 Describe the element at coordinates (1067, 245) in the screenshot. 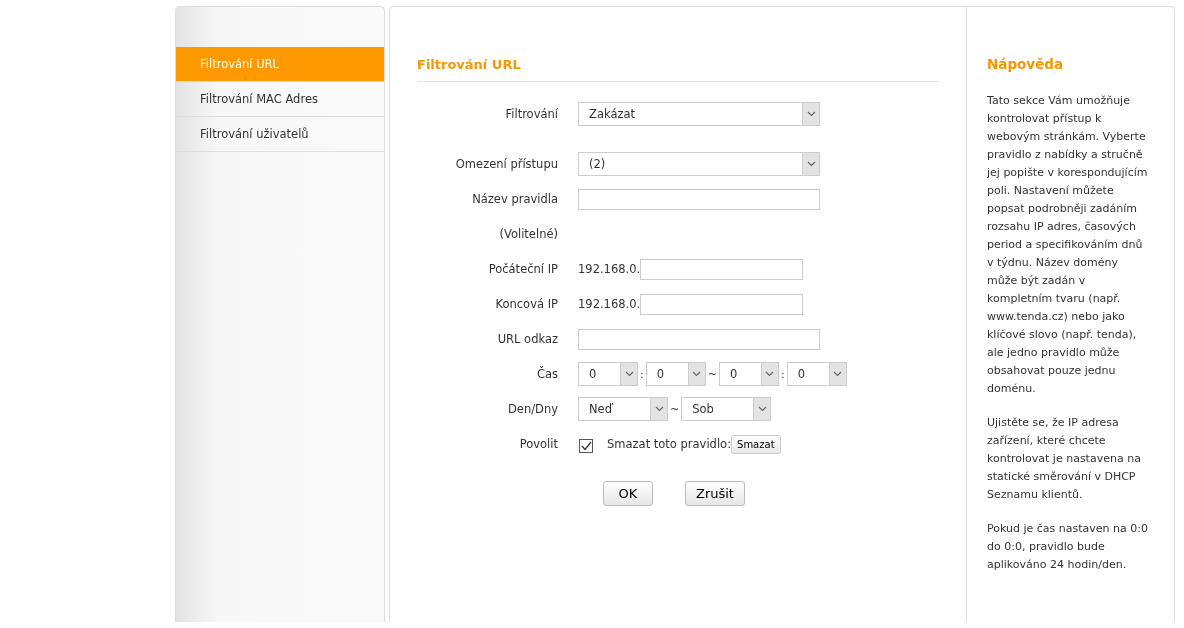

I see `help-text: Tato sekce Vám umožňuje kontrolovat přístup k webovým stránkám. Vyberte pravidlo z nabídky a stručně jej popište v korespondujícím poli. Nastavení můžete popsat podrobněji zadáním rozsahu IP adres, časových period a specifikováním dnů v týdnu. Název domény může být zadán v kompletním tvaru (např. www.tenda.cz) nebo jako klíčové slovo (např. tenda), ale jedno pravidlo může obsahovat pouze jednu doménu.` at that location.